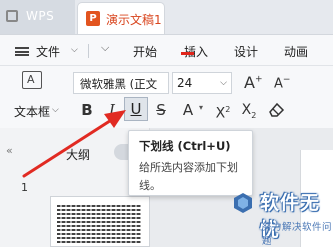 This screenshot has height=247, width=333. What do you see at coordinates (78, 154) in the screenshot?
I see `outline-tab: 大纲` at bounding box center [78, 154].